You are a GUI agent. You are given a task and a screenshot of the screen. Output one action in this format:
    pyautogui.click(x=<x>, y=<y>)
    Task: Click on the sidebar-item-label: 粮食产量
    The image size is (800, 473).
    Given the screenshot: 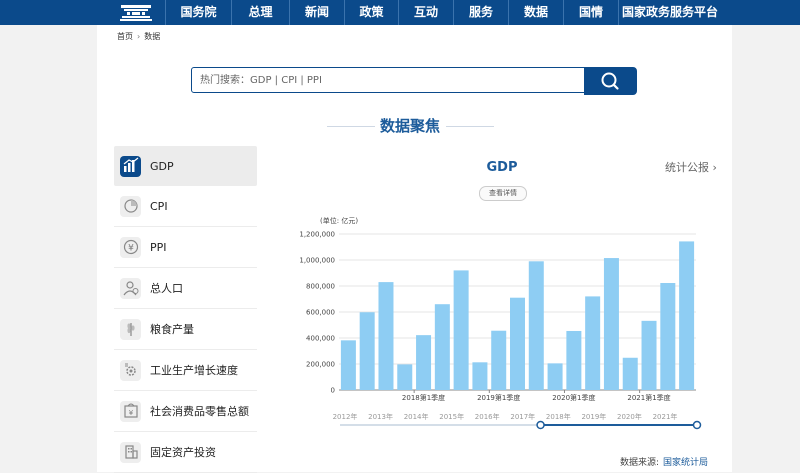 What is the action you would take?
    pyautogui.click(x=172, y=329)
    